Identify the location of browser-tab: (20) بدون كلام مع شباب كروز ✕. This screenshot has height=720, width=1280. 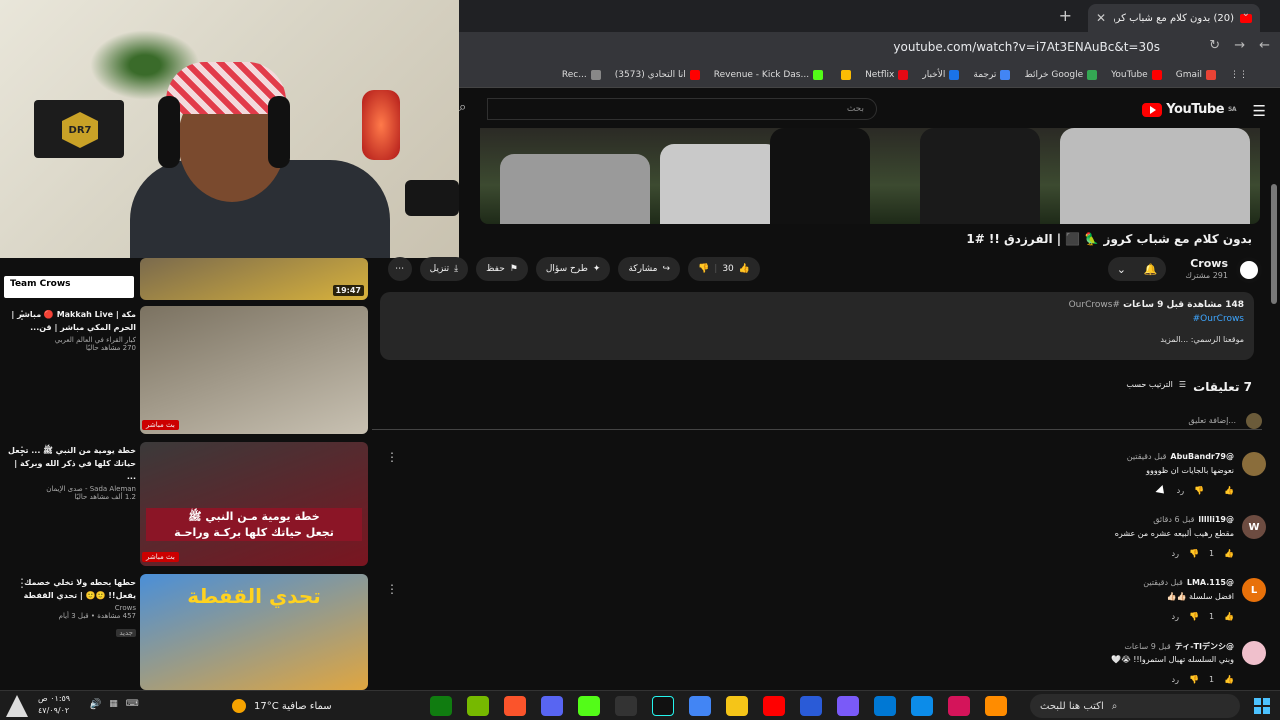
(1174, 18).